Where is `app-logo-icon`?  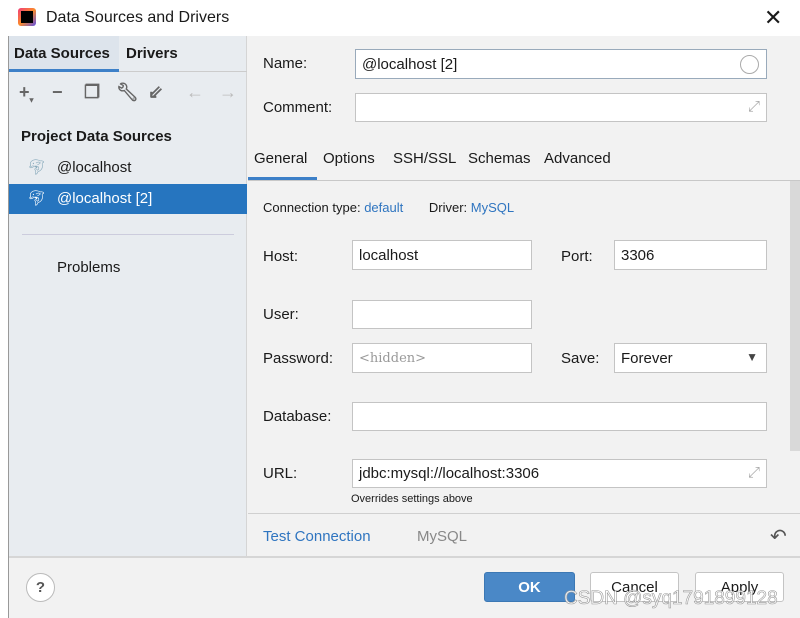 app-logo-icon is located at coordinates (27, 17).